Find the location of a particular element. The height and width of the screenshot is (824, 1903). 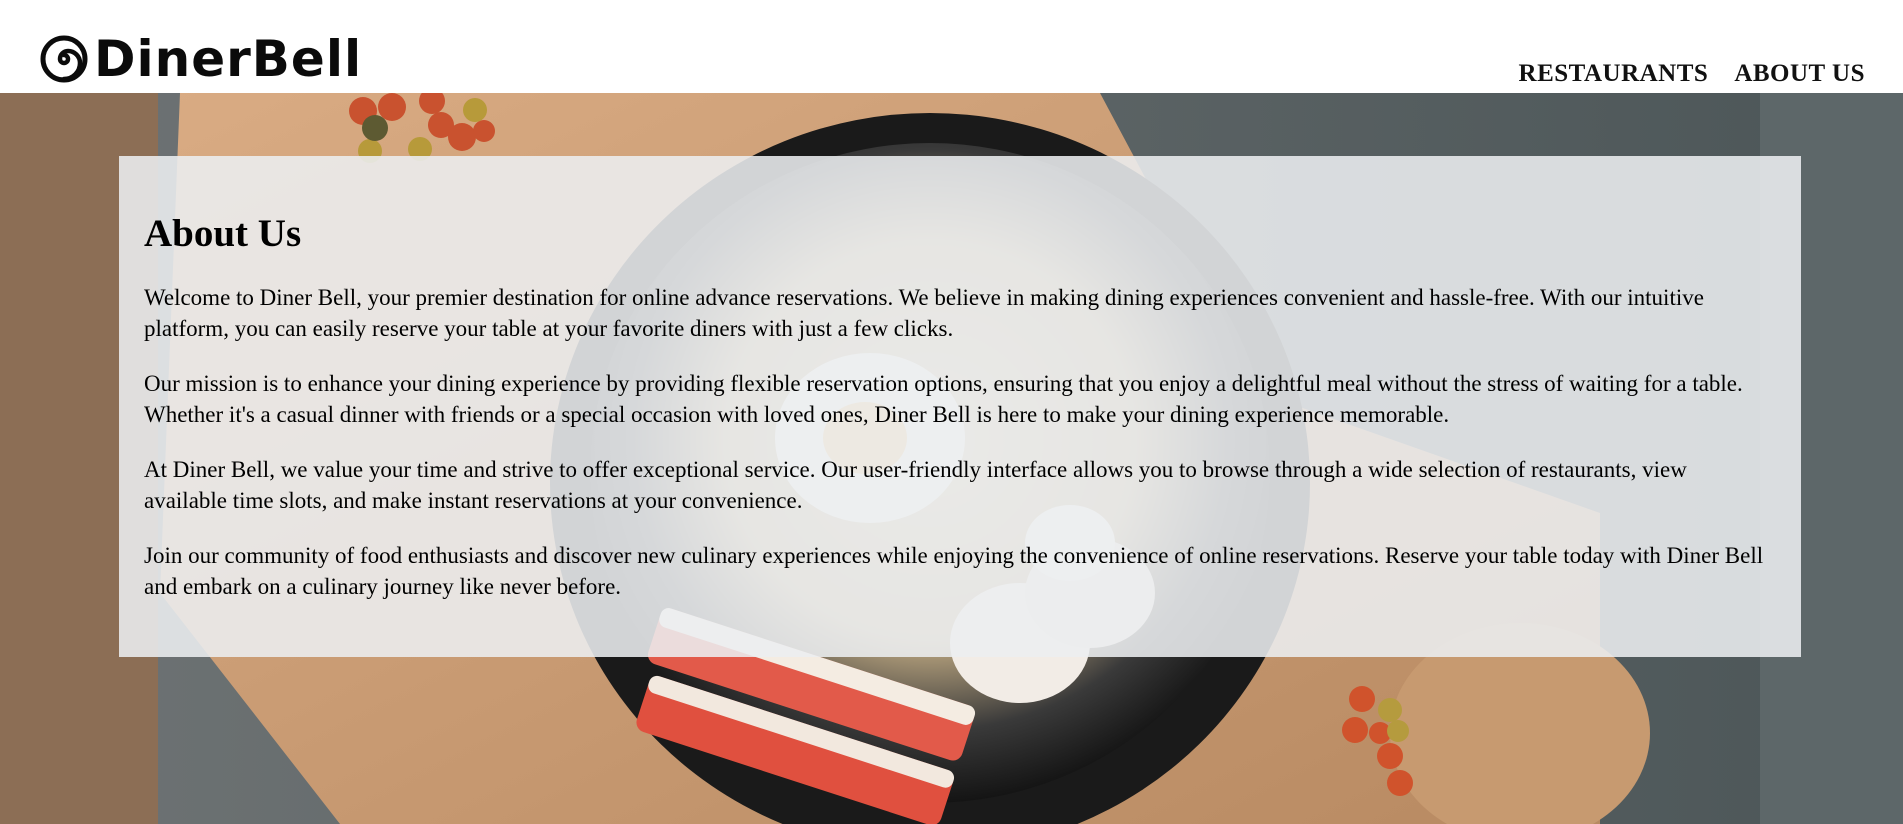

main-nav: RESTAURANTS ABOUT US is located at coordinates (1692, 74).